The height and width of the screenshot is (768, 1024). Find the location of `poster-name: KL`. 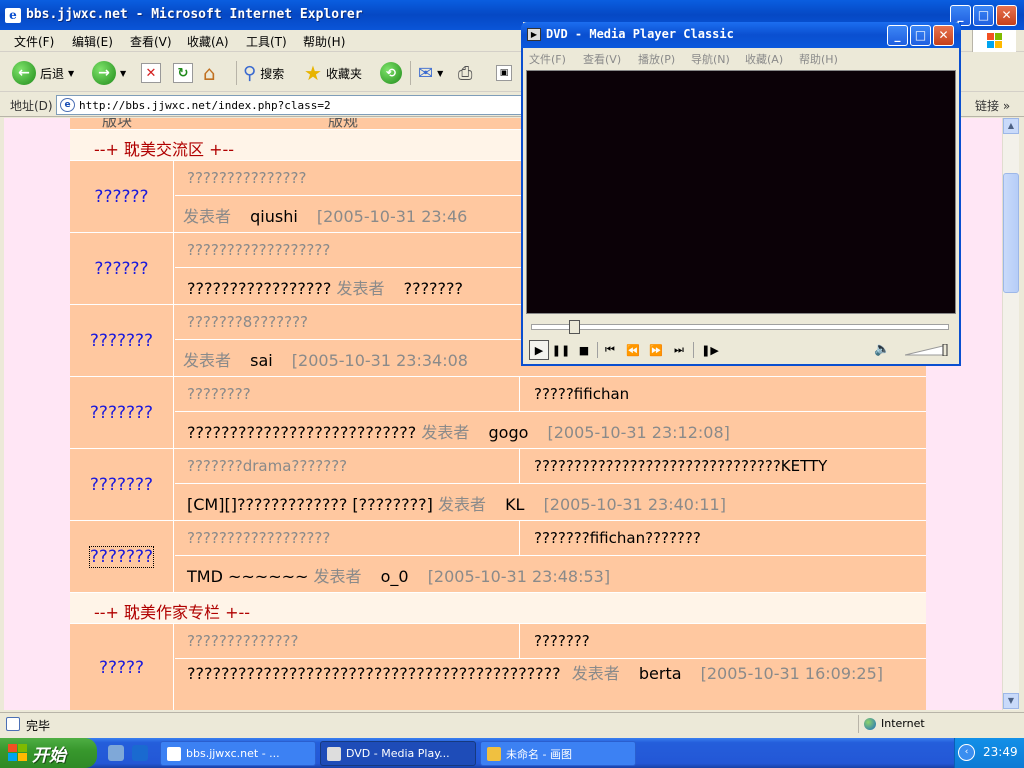

poster-name: KL is located at coordinates (514, 504).